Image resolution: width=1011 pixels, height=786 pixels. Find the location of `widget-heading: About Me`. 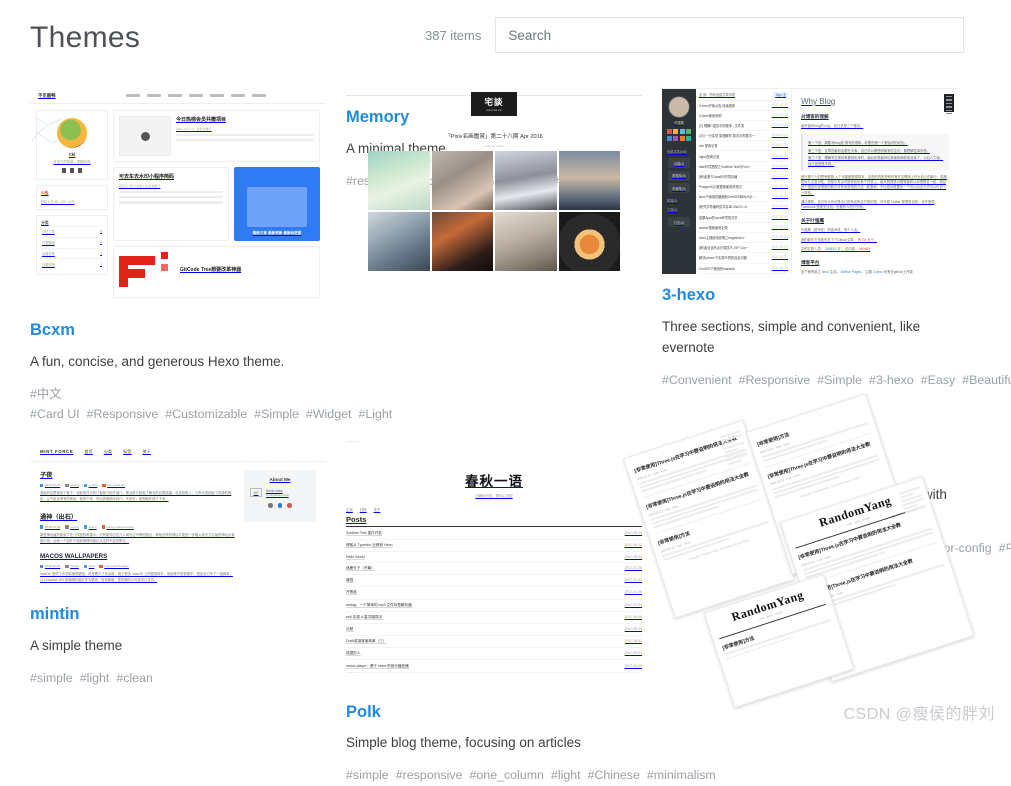

widget-heading: About Me is located at coordinates (280, 479).